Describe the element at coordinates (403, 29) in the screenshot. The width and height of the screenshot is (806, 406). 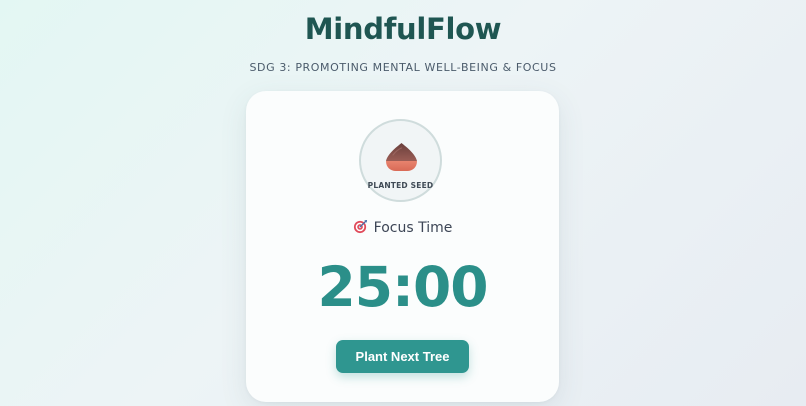
I see `app-title: MindfulFlow` at that location.